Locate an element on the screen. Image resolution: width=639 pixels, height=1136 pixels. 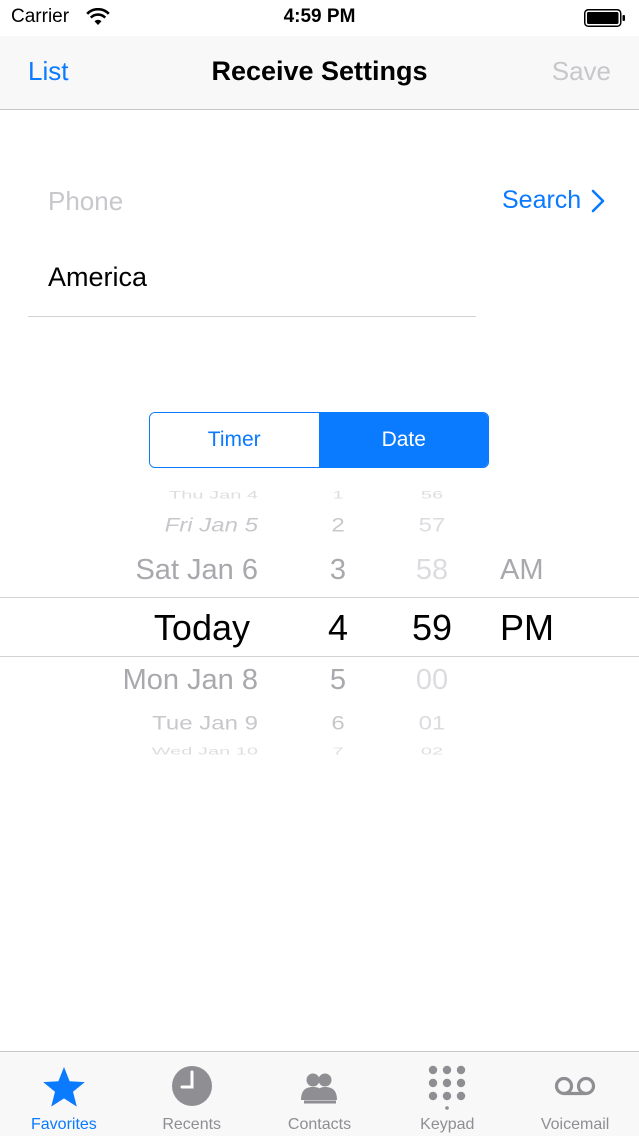
picker-ampm-column: AM PM is located at coordinates (550, 622).